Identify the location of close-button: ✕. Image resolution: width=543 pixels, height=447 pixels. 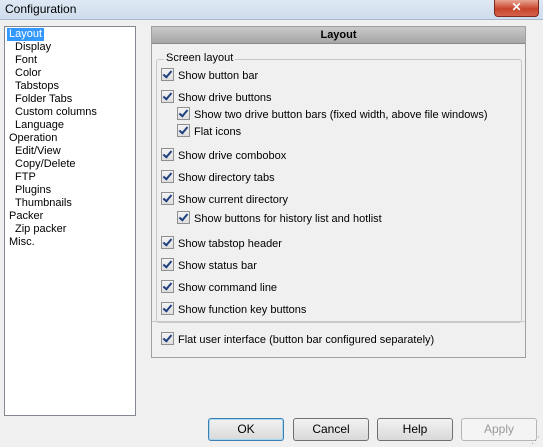
(516, 8).